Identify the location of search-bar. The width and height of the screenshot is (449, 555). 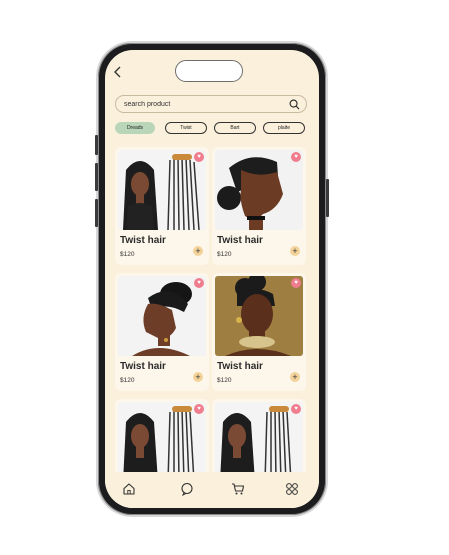
(211, 104).